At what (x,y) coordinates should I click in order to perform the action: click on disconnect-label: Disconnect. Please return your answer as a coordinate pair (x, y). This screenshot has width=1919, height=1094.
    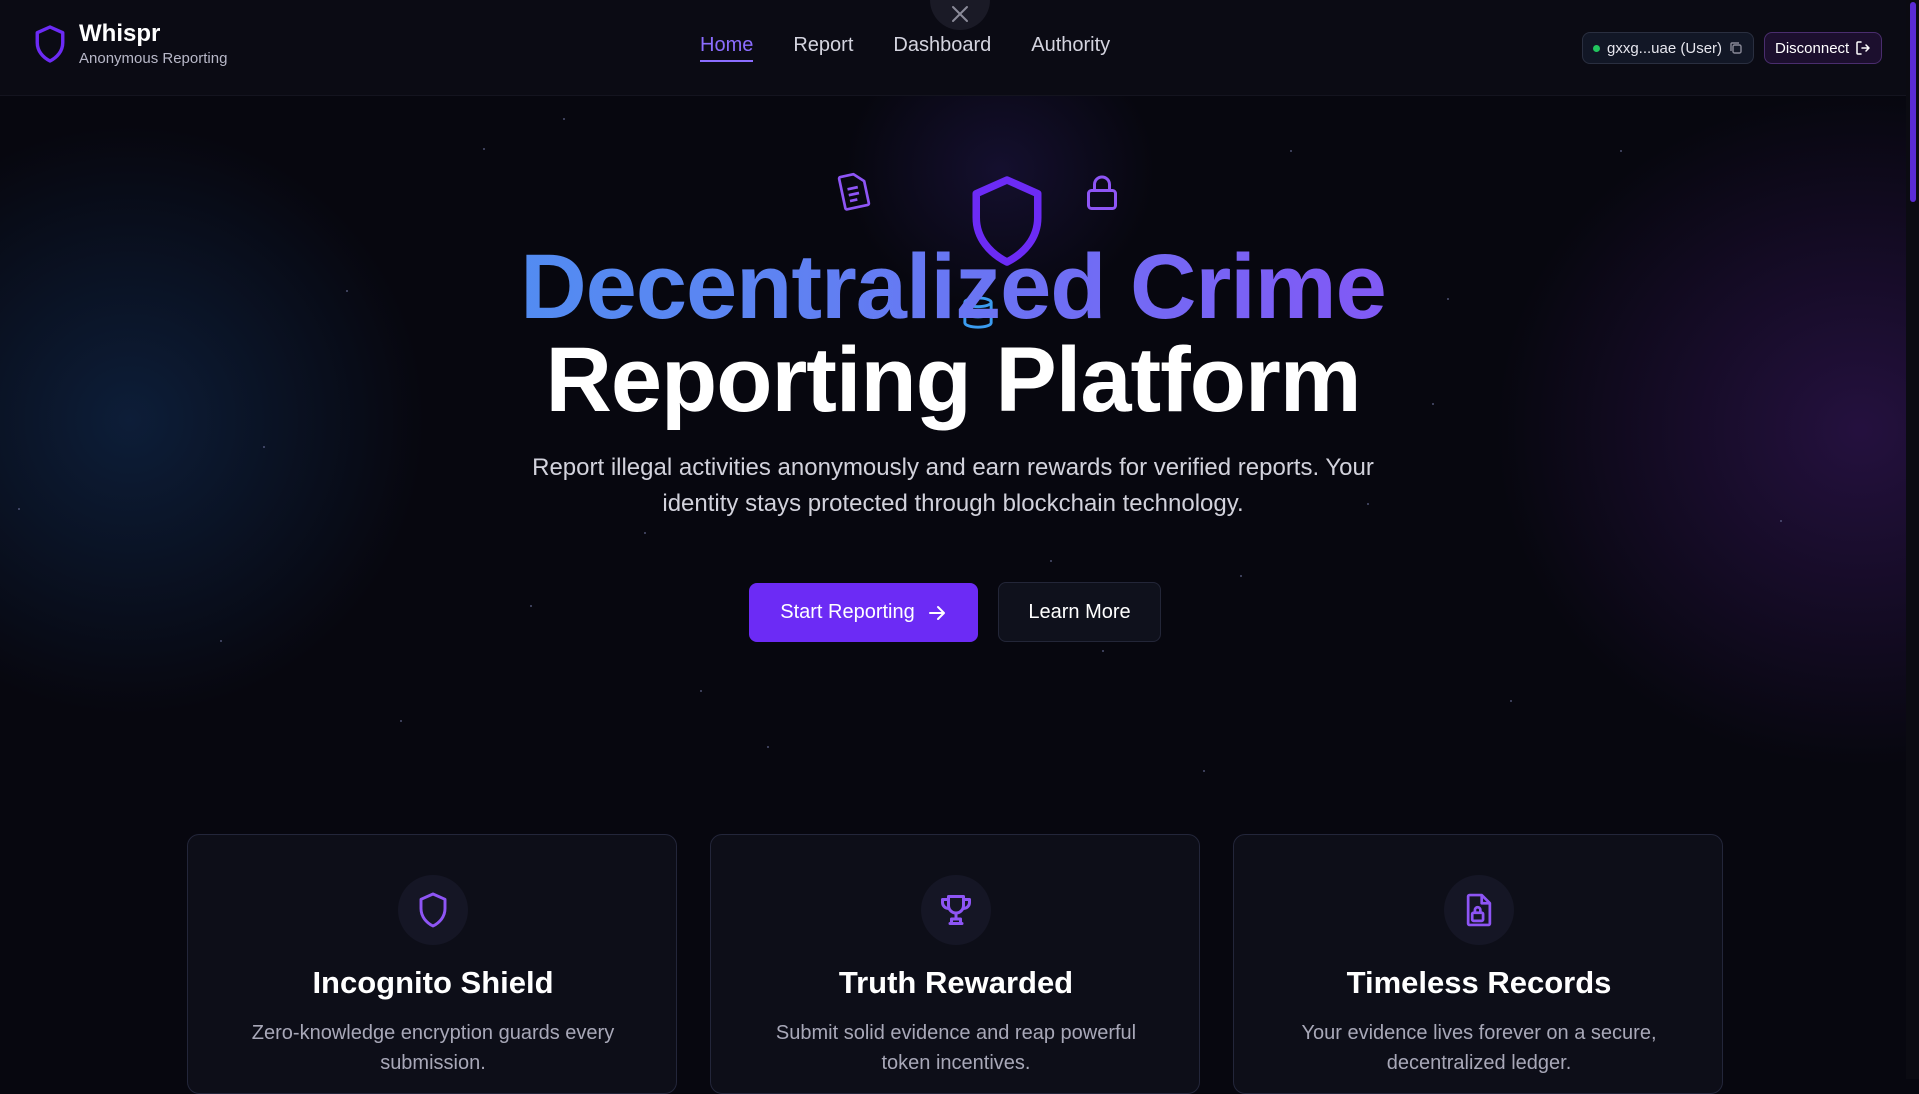
    Looking at the image, I should click on (1812, 48).